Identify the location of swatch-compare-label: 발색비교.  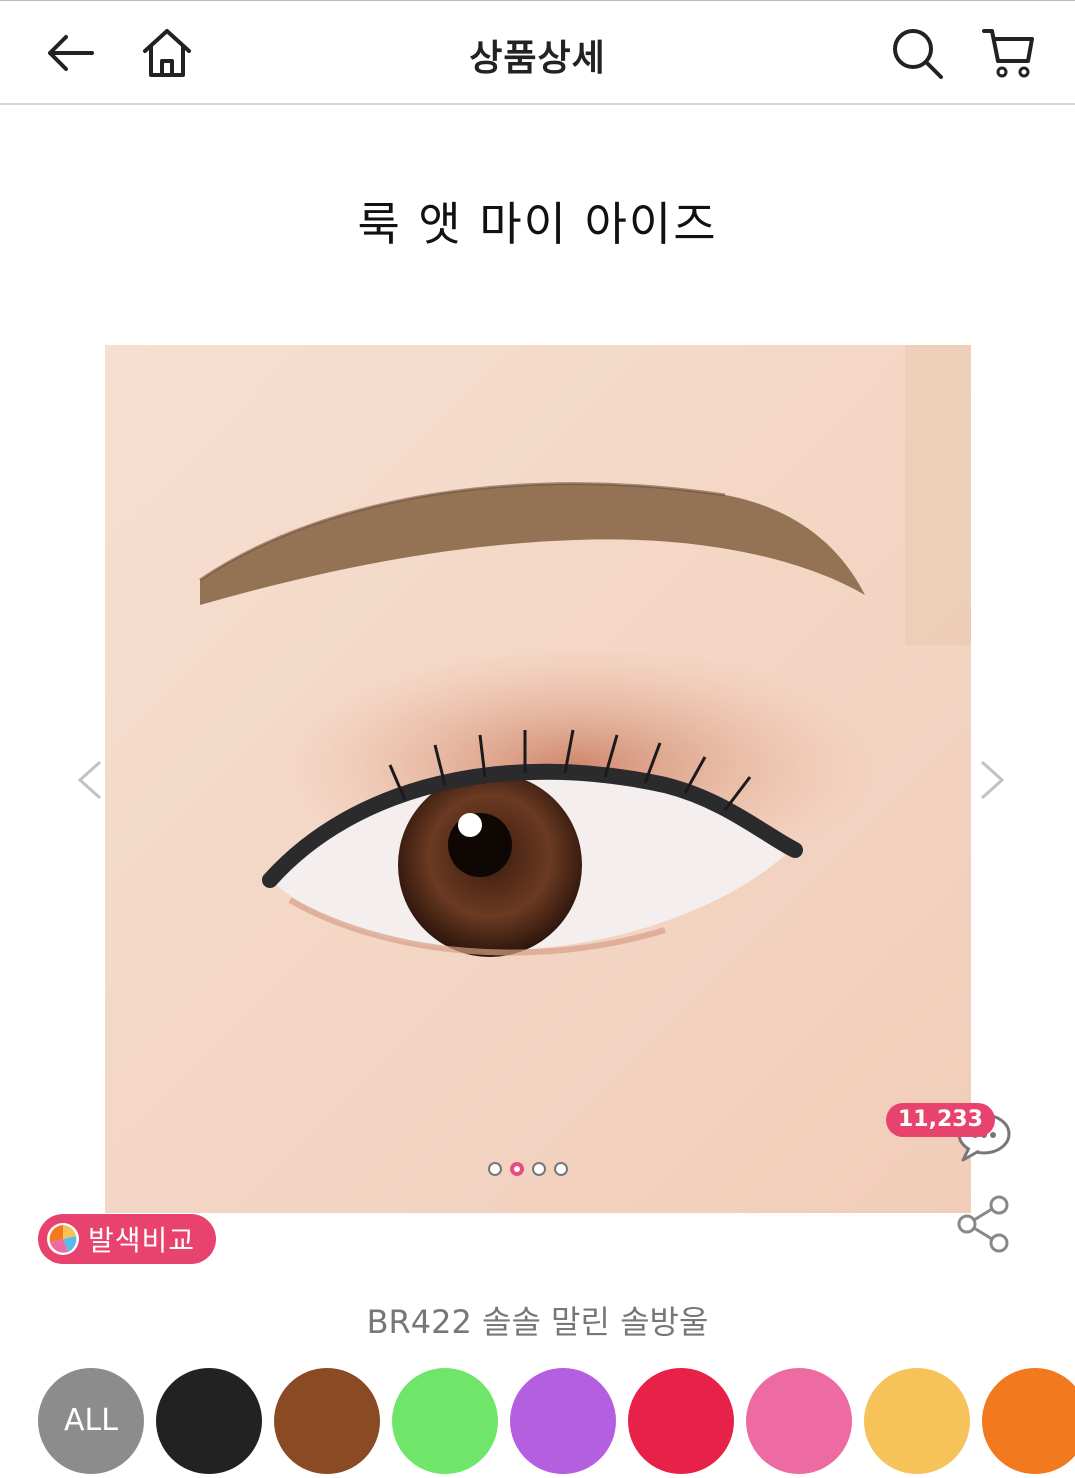
(142, 1240).